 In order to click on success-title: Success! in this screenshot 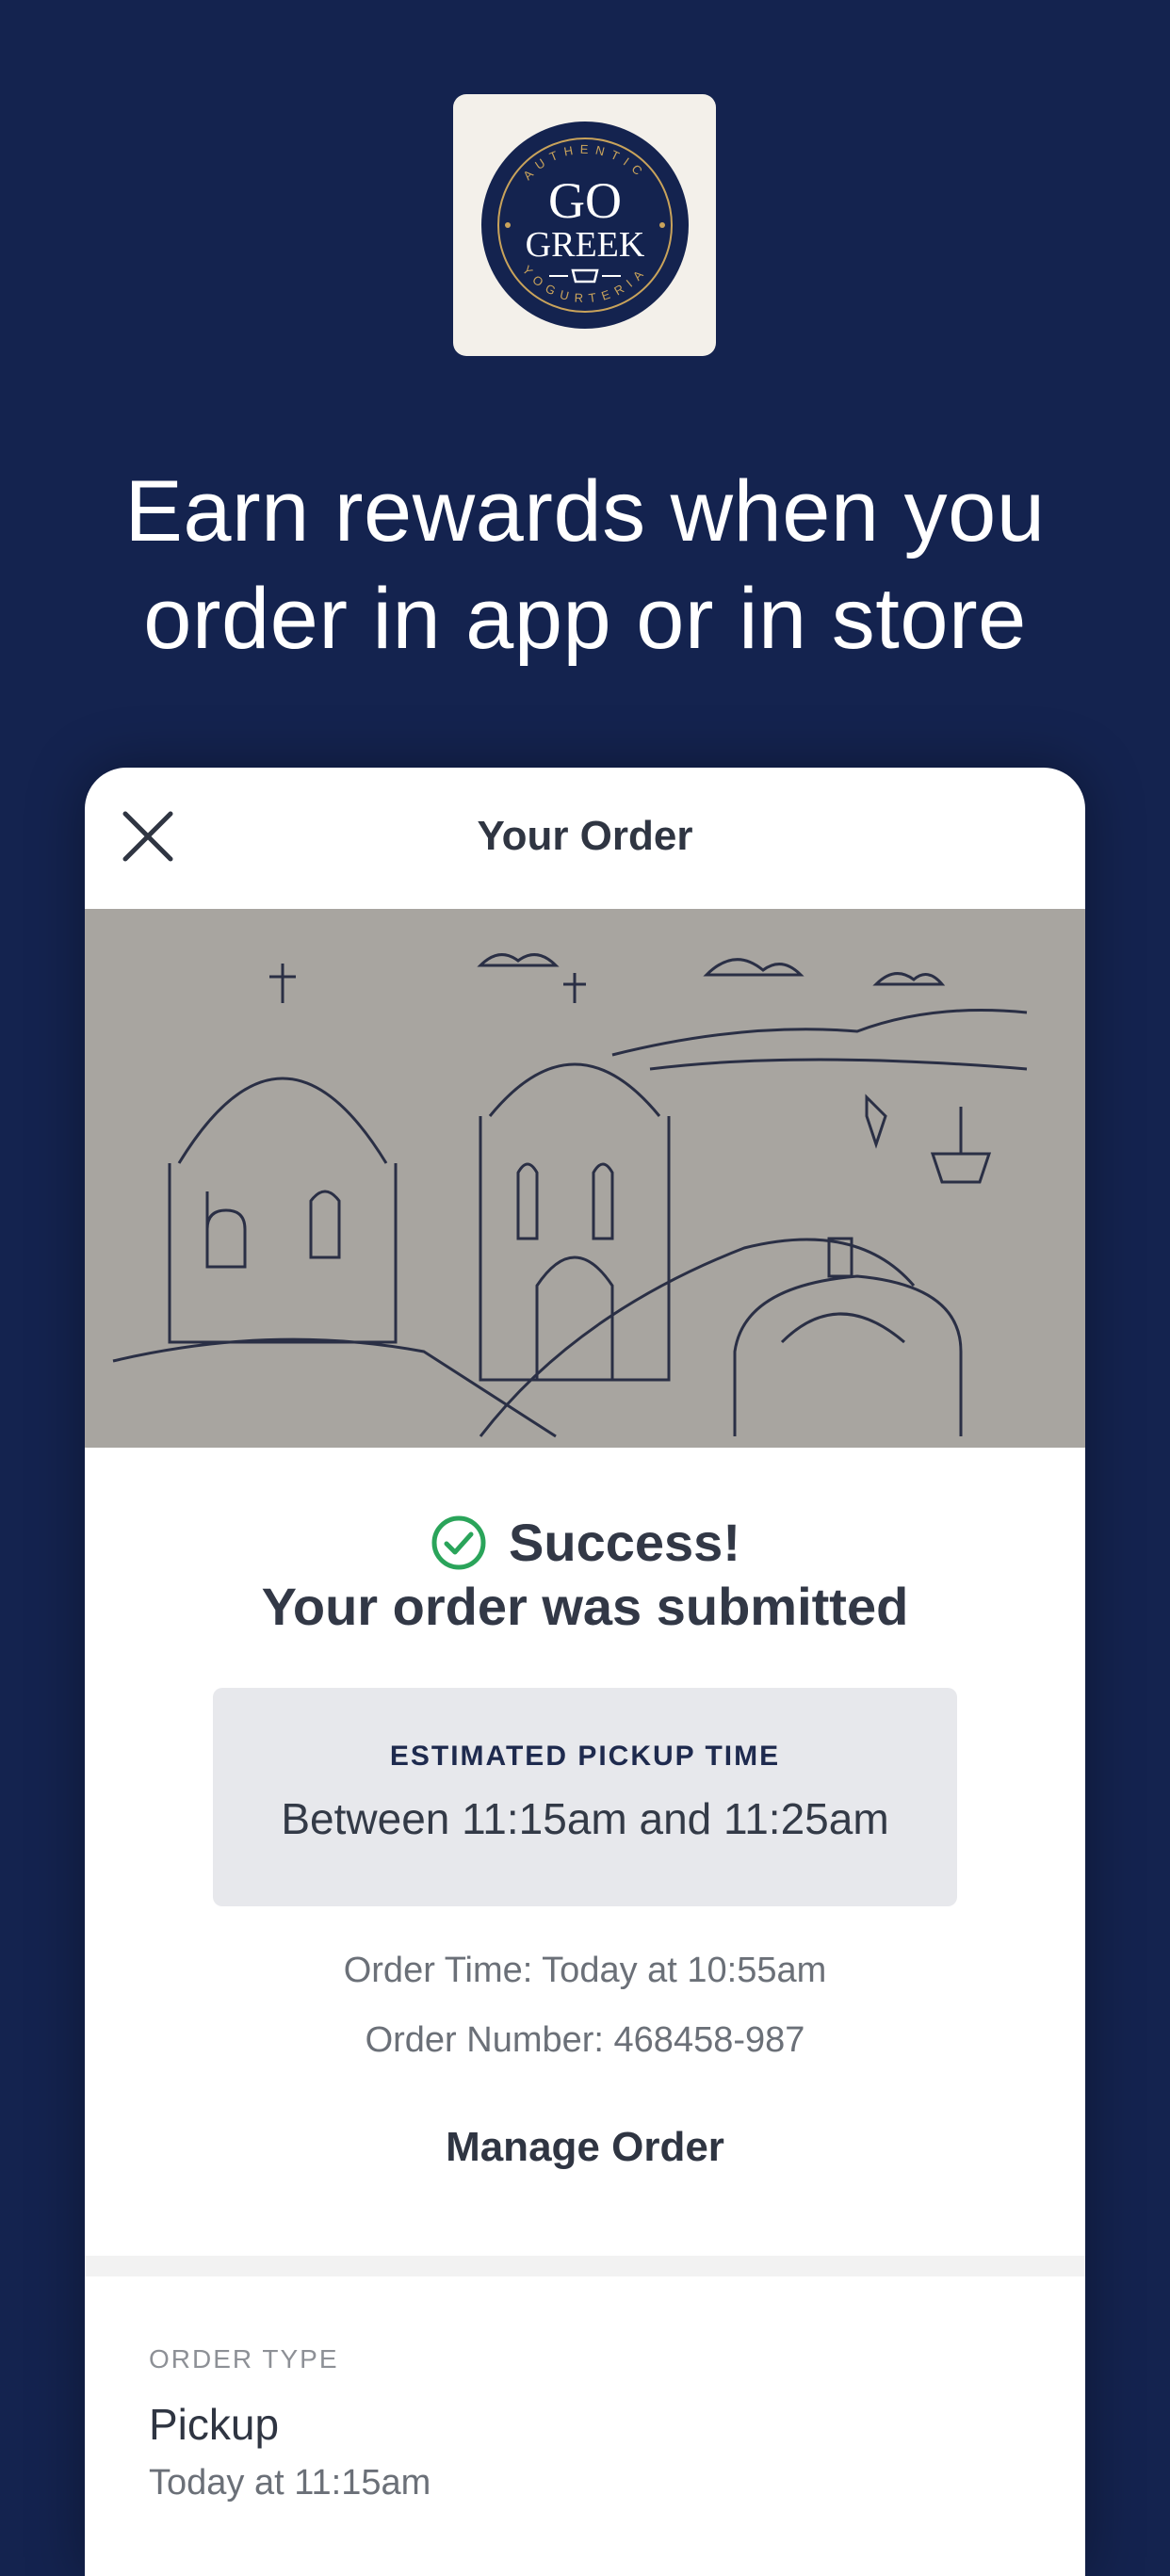, I will do `click(624, 1542)`.